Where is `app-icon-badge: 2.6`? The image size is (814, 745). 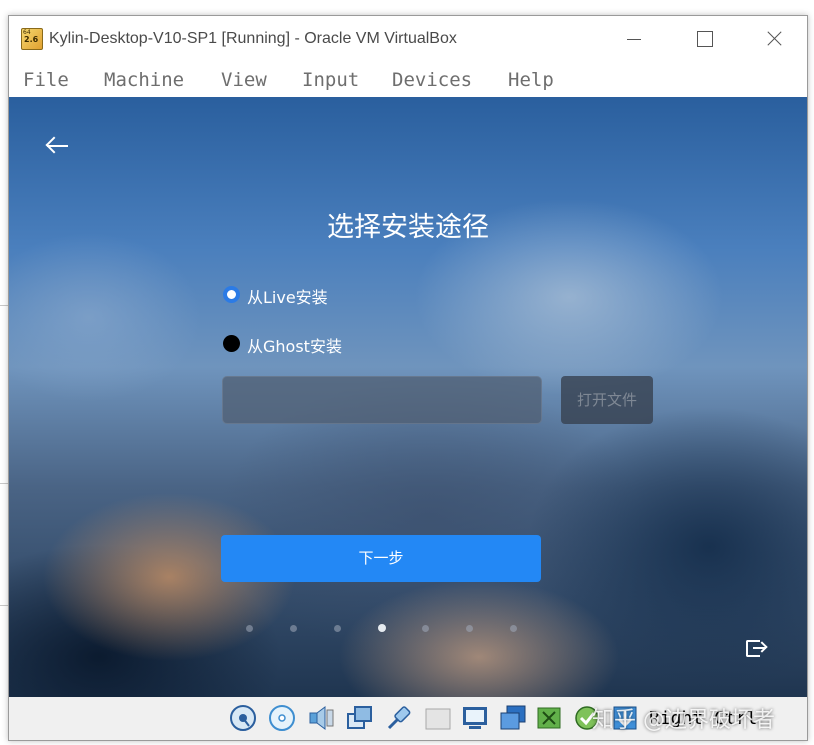 app-icon-badge: 2.6 is located at coordinates (31, 39).